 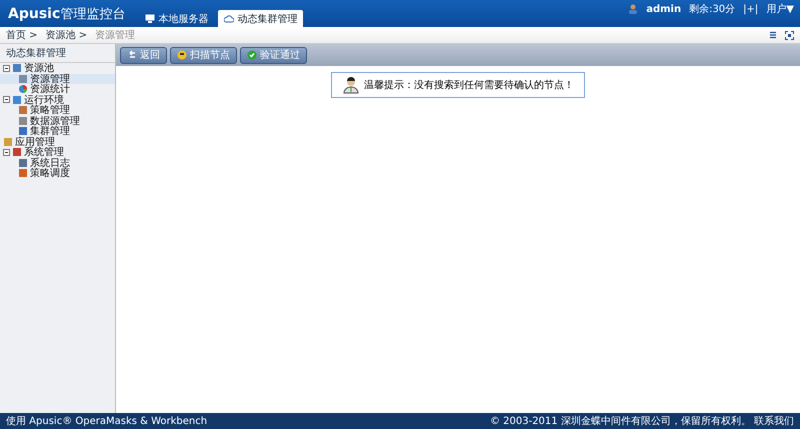 I want to click on user-icon, so click(x=633, y=9).